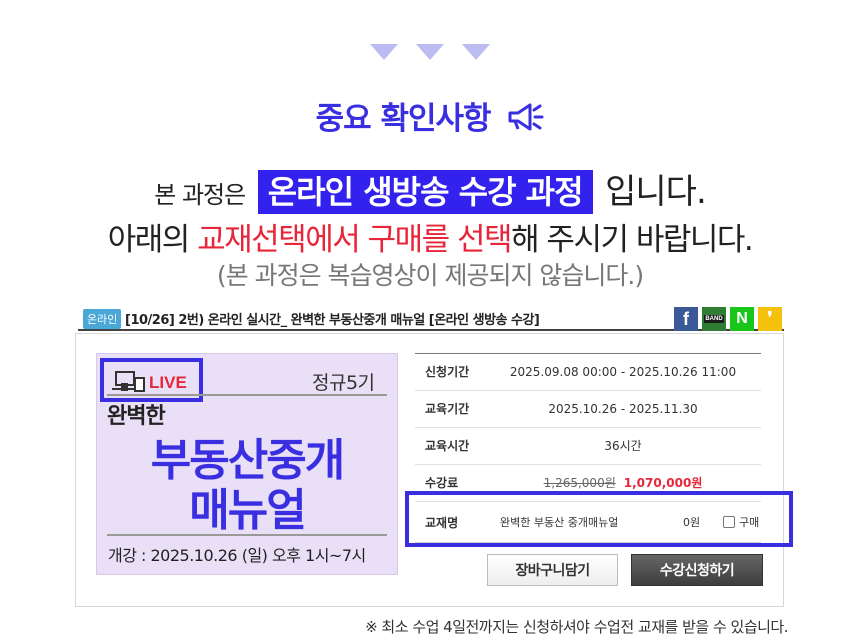  Describe the element at coordinates (576, 627) in the screenshot. I see `bottom-notice: ※ 최소 수업 4일전까지는 신청하셔야 수업전 교재를 받을 수 있습니다.` at that location.